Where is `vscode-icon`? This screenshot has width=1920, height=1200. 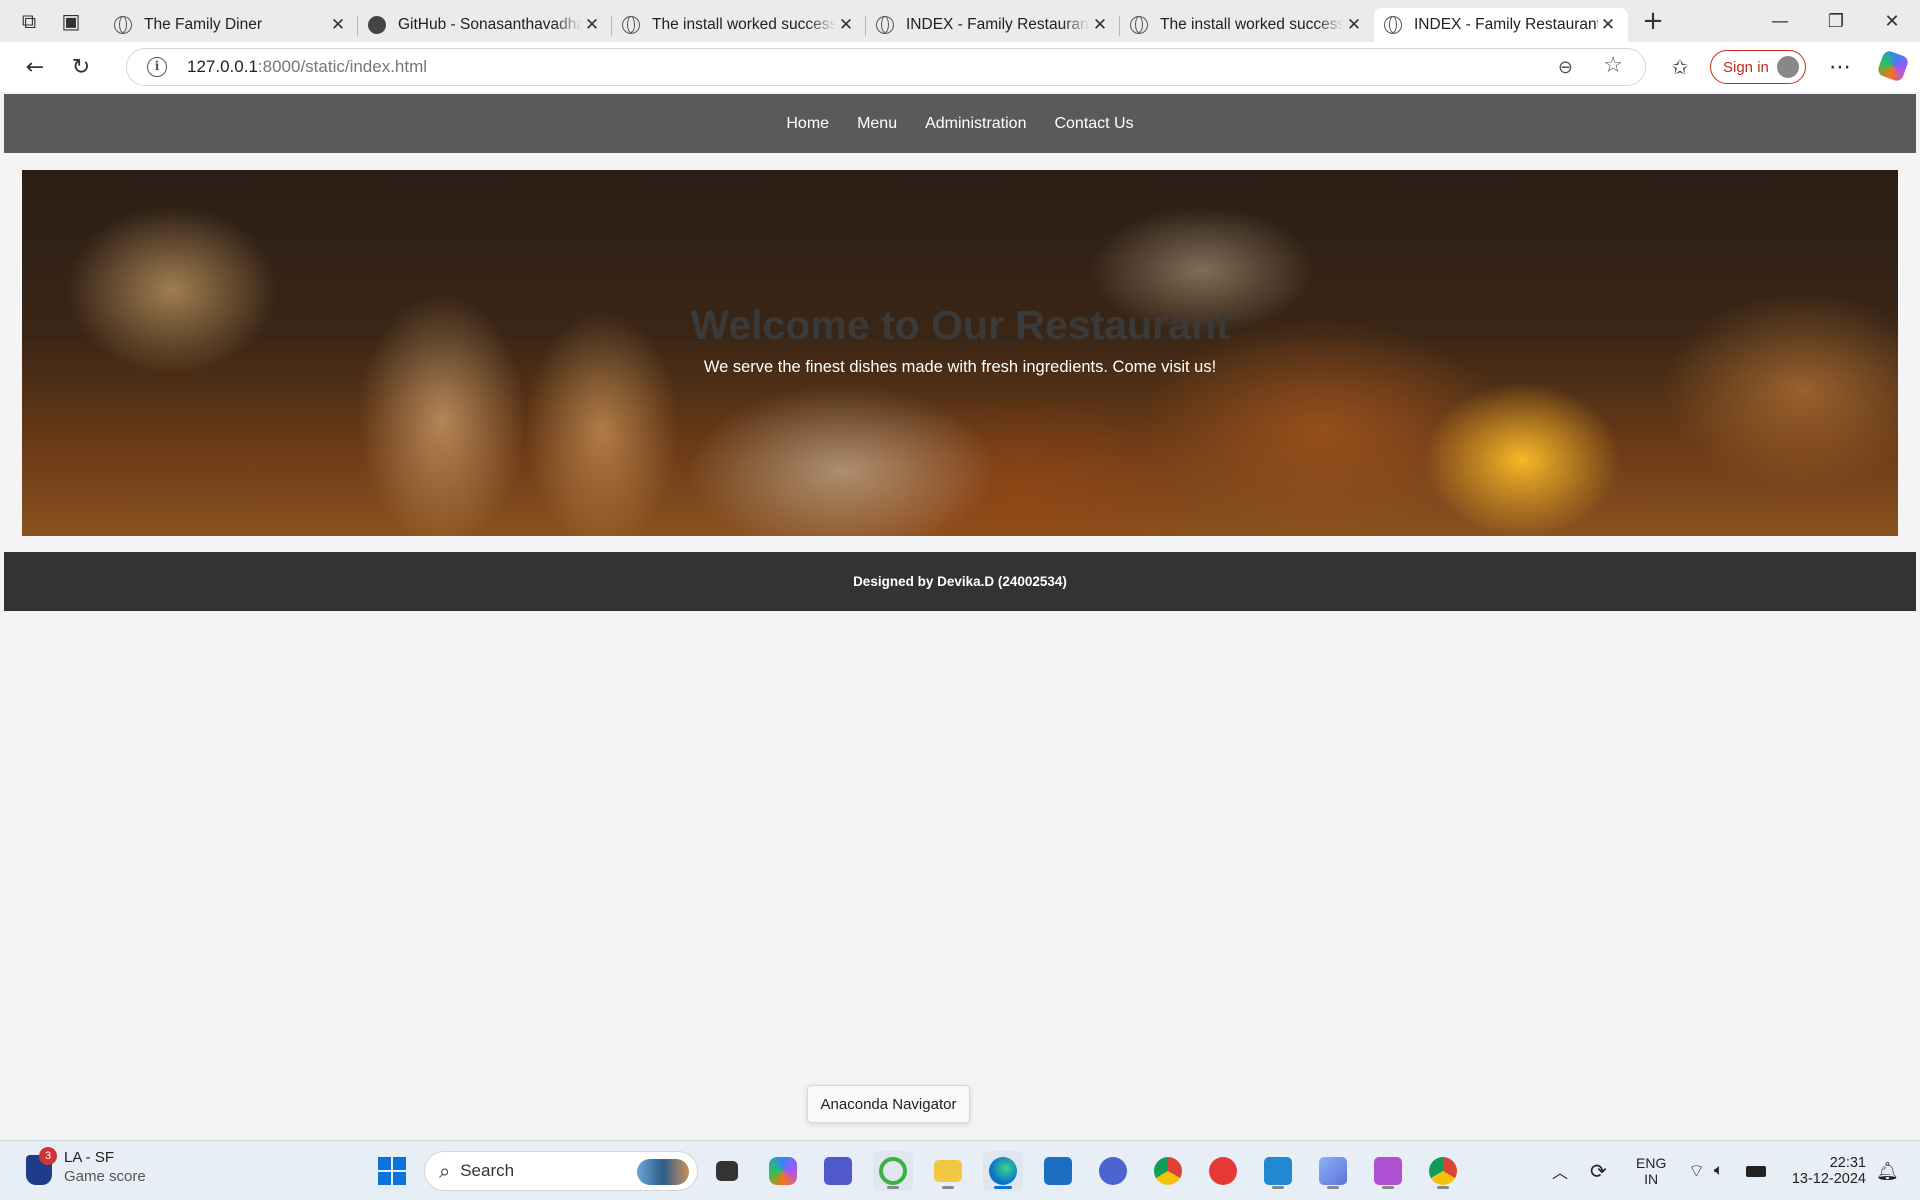
vscode-icon is located at coordinates (1278, 1171).